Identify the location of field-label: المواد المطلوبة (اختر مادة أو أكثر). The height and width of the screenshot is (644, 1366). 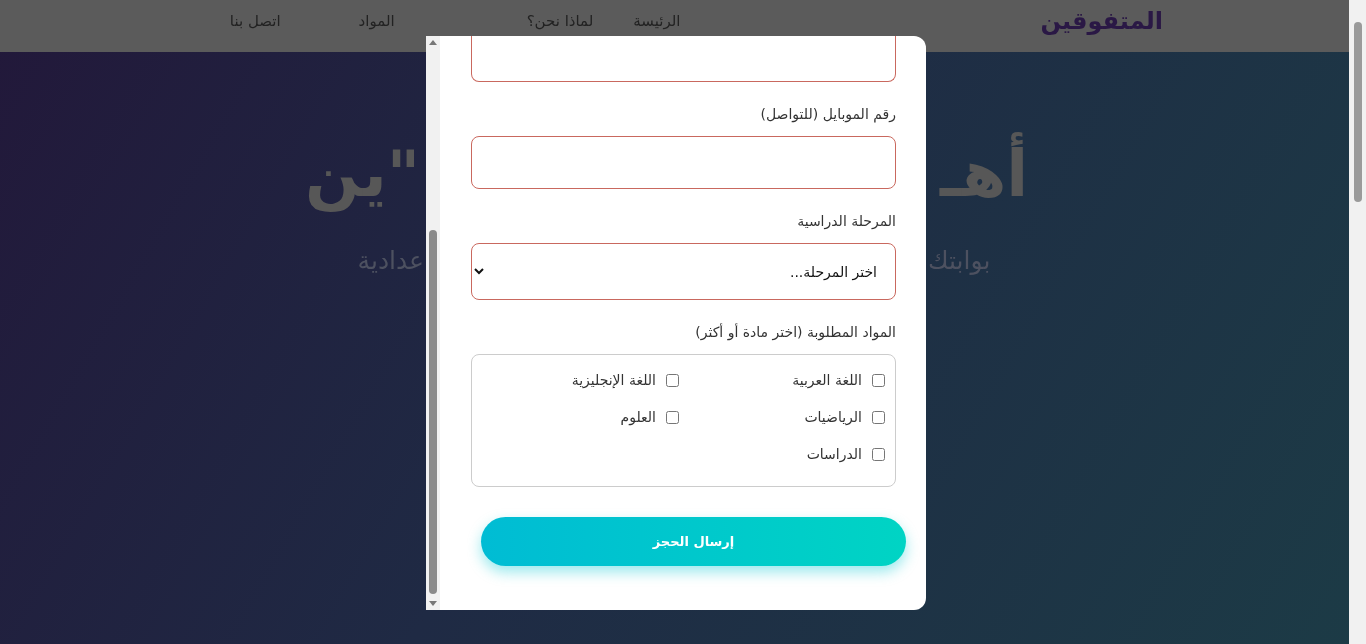
(795, 332).